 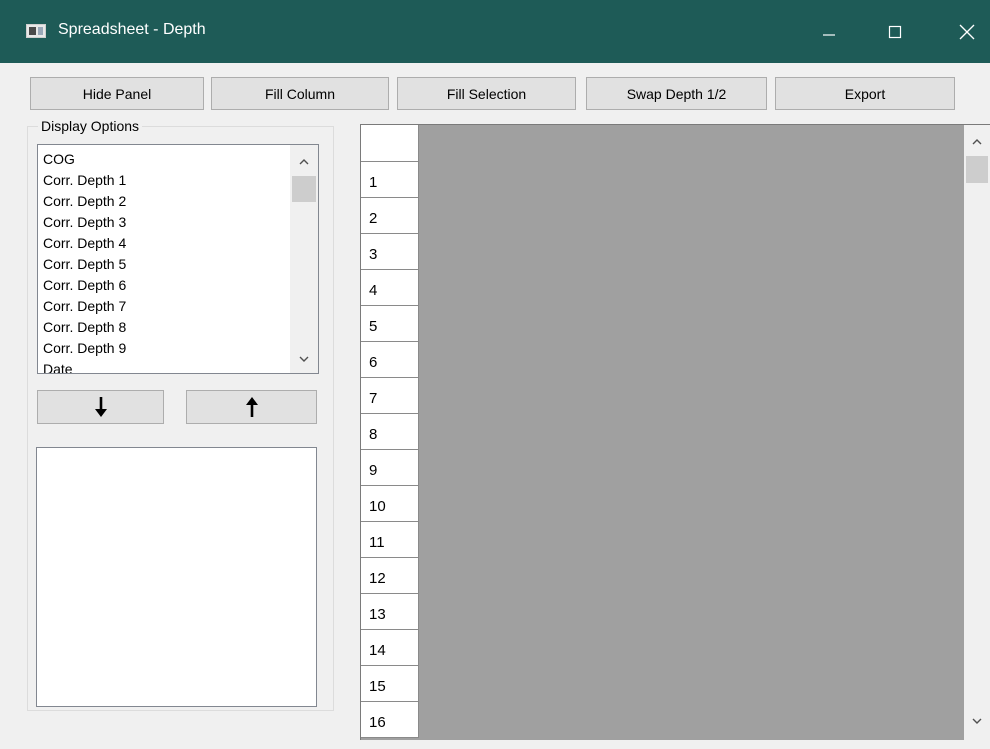 I want to click on list-item: Corr. Depth 3, so click(x=165, y=222).